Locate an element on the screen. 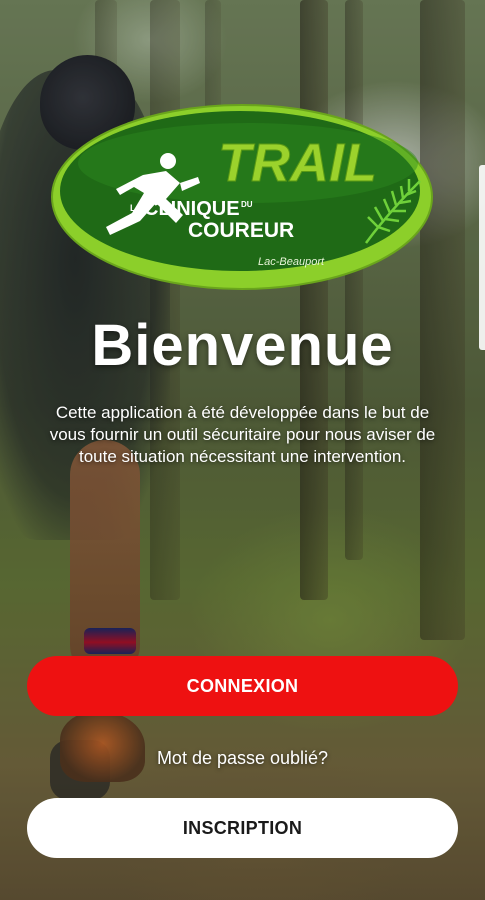 The image size is (485, 900). login-button: CONNEXION is located at coordinates (242, 686).